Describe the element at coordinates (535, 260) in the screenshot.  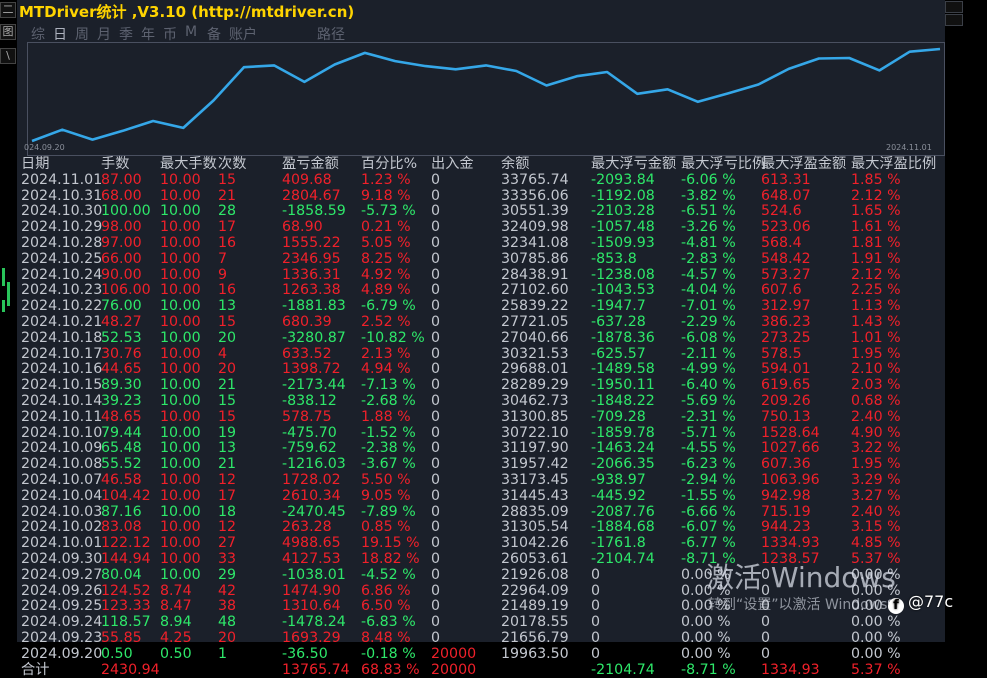
I see `row-balance: 30785.86` at that location.